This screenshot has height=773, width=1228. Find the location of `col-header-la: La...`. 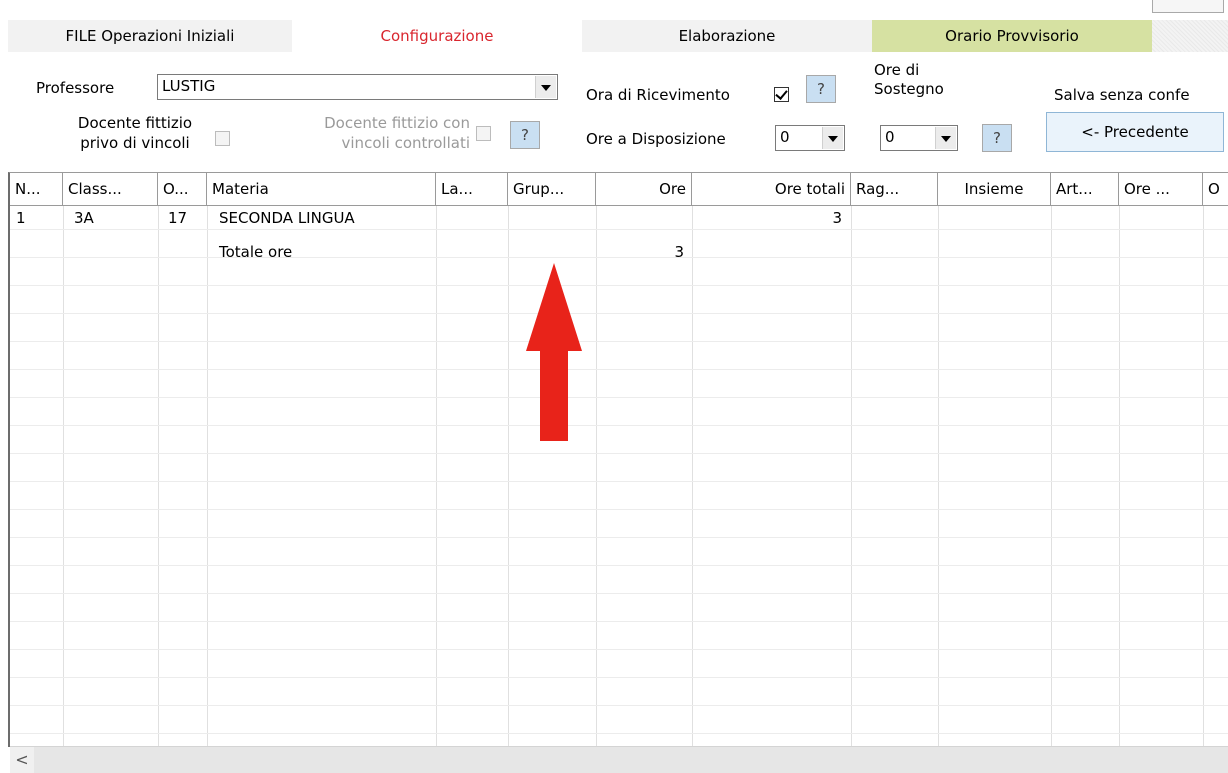

col-header-la: La... is located at coordinates (472, 189).